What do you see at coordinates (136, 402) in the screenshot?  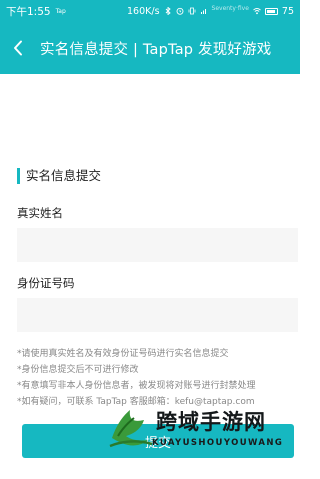 I see `note-item: *如有疑问，可联系 TapTap 客服邮箱：kefu@taptap.com` at bounding box center [136, 402].